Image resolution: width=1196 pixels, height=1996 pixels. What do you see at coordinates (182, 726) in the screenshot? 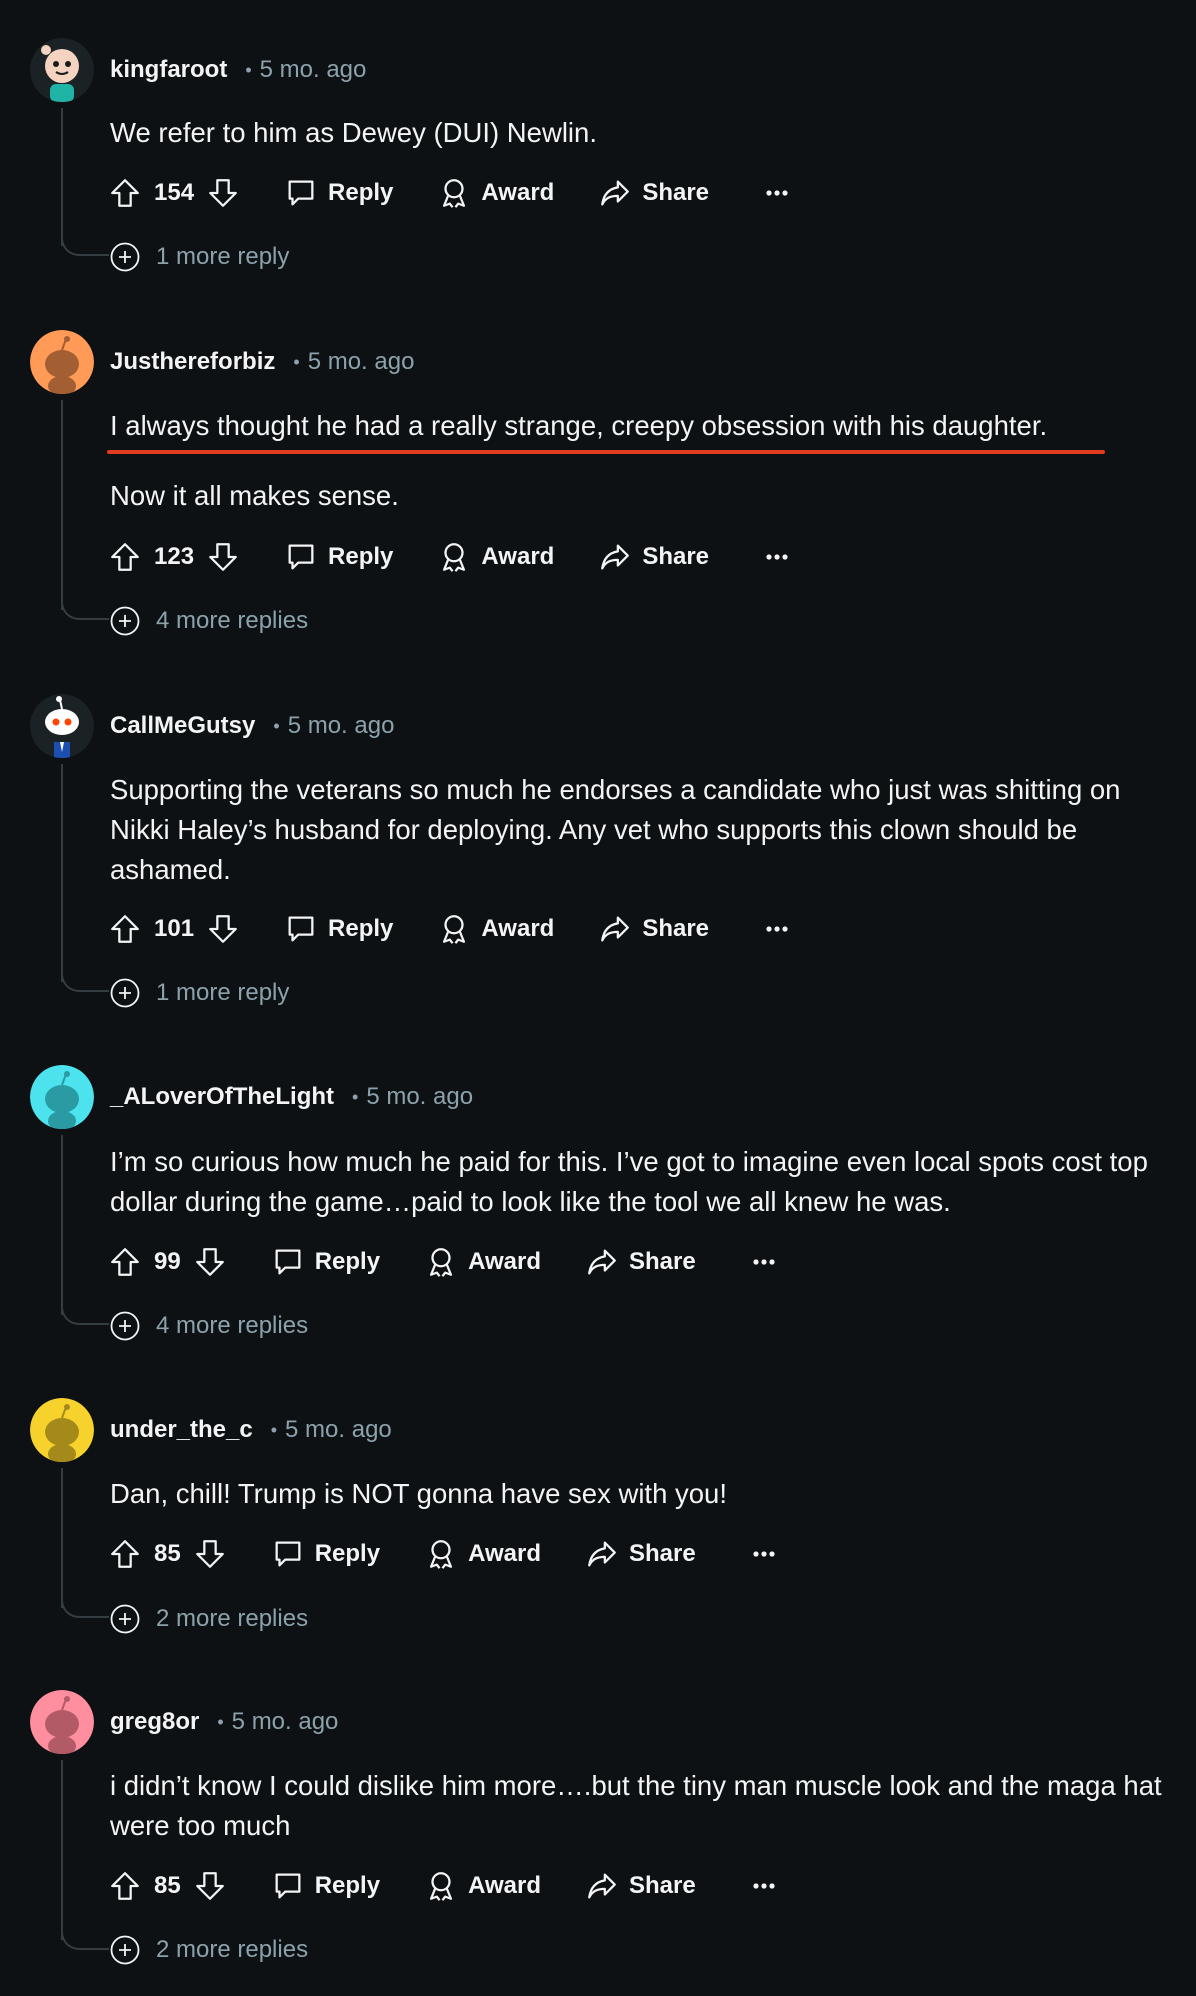
I see `username: CallMeGutsy` at bounding box center [182, 726].